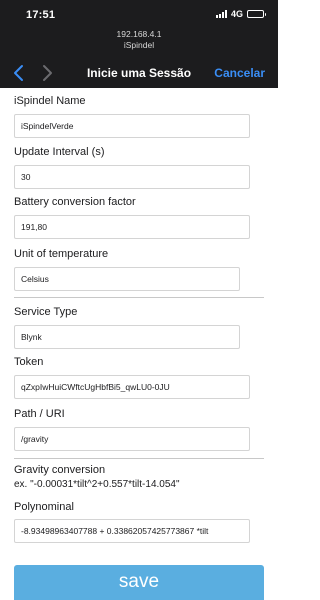 The image size is (320, 600). Describe the element at coordinates (256, 14) in the screenshot. I see `battery-icon` at that location.